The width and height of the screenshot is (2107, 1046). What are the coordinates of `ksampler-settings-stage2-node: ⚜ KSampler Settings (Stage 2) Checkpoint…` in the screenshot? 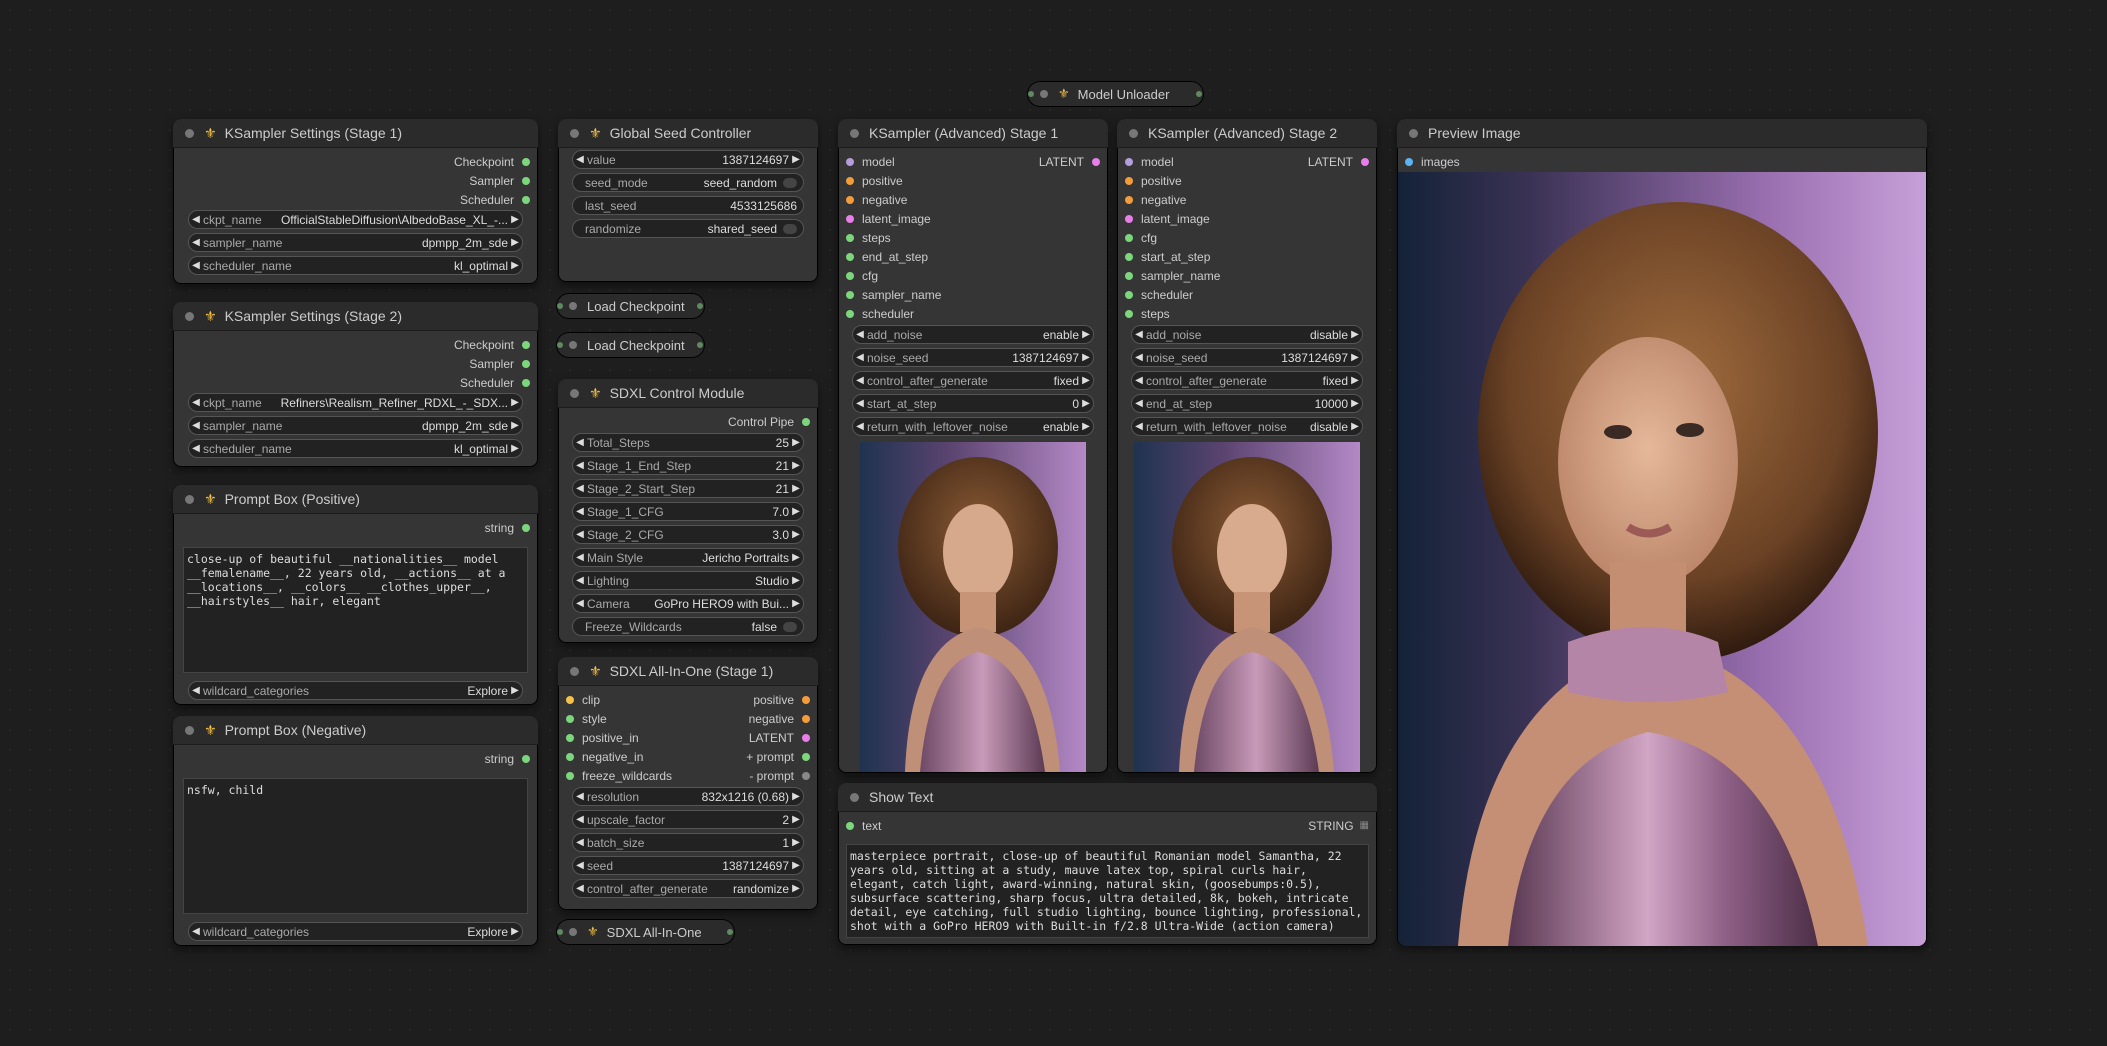 It's located at (355, 384).